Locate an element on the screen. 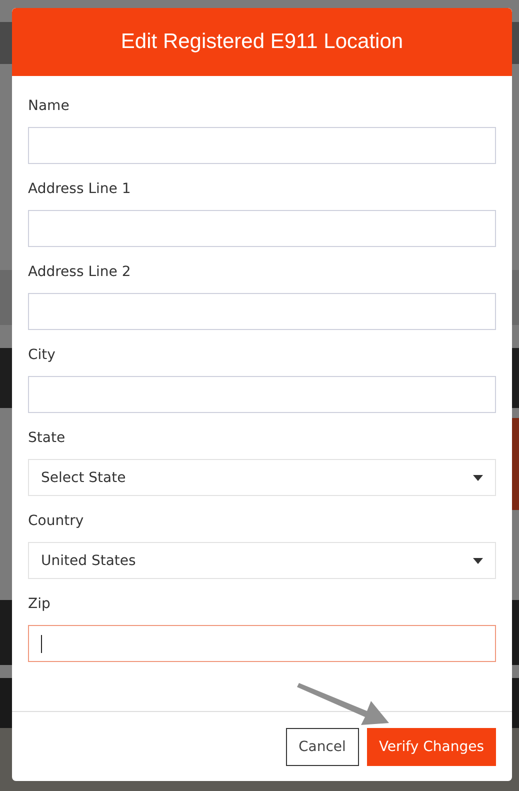 The width and height of the screenshot is (519, 791). field-label: Zip is located at coordinates (40, 604).